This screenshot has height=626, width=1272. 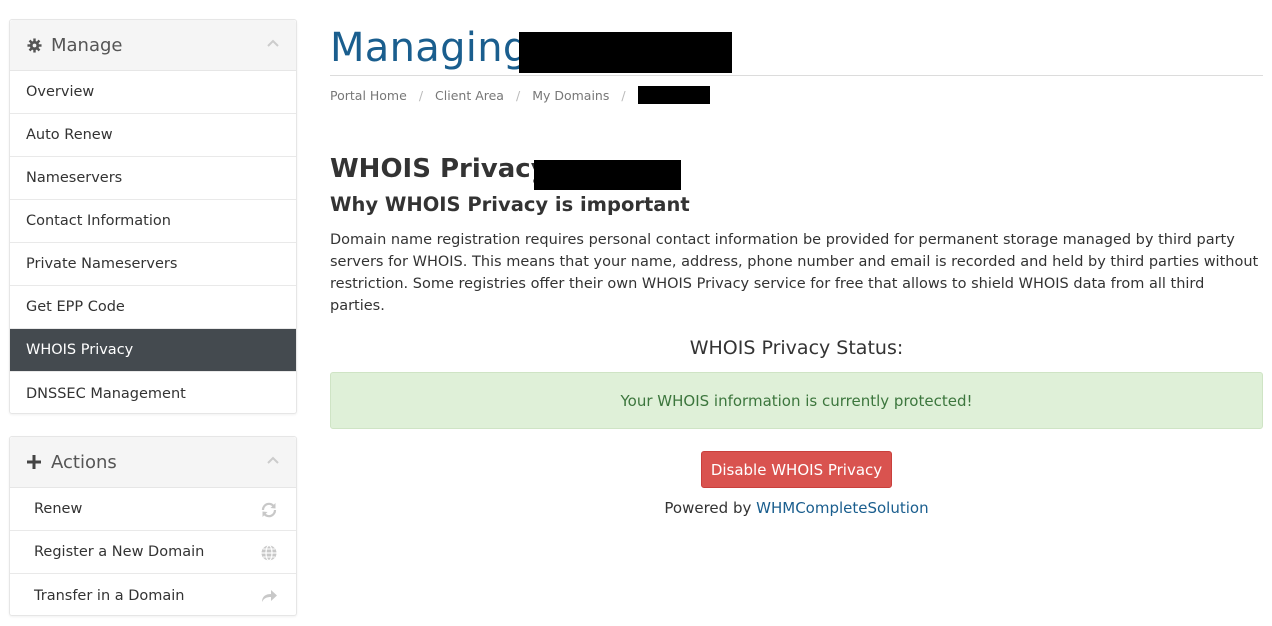 What do you see at coordinates (74, 178) in the screenshot?
I see `sidebar-item-label: Nameservers` at bounding box center [74, 178].